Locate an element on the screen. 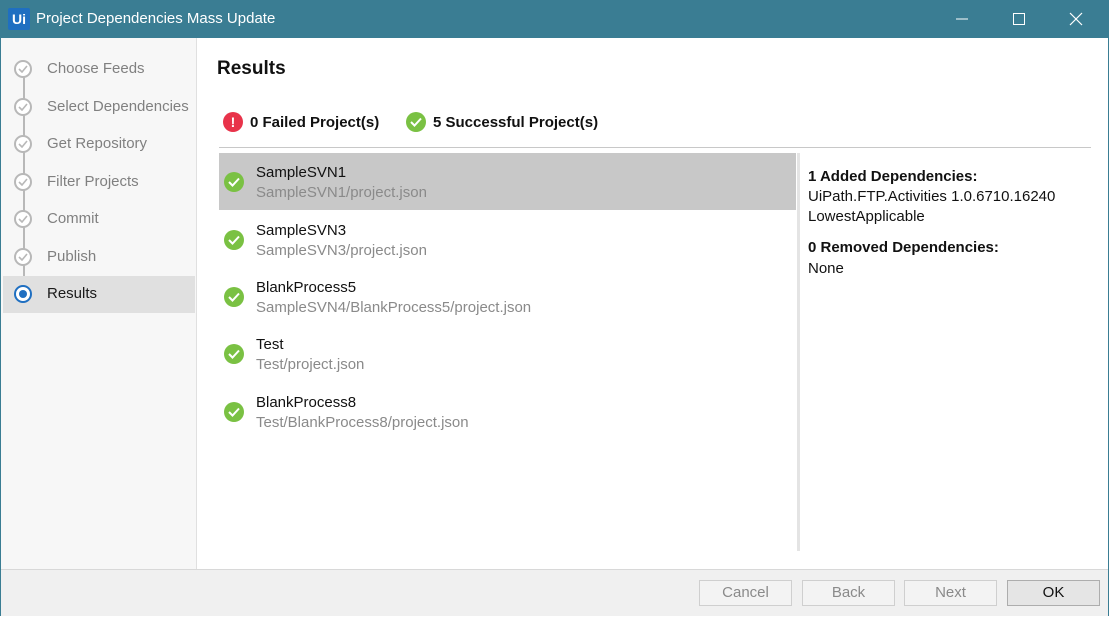 This screenshot has height=617, width=1109. step-filter-projects: Filter Projects is located at coordinates (99, 182).